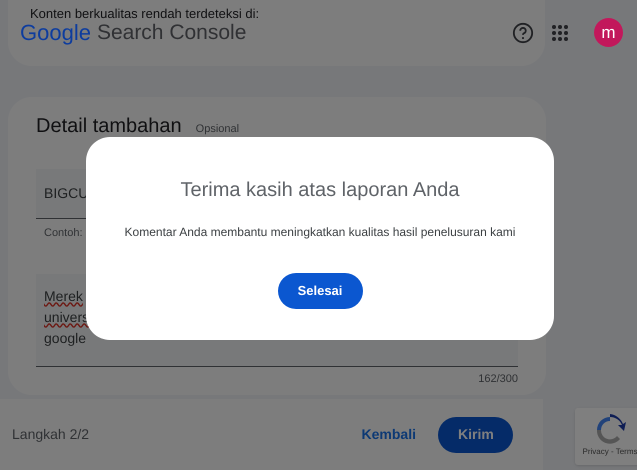 This screenshot has width=637, height=470. What do you see at coordinates (320, 291) in the screenshot?
I see `done-button: Selesai` at bounding box center [320, 291].